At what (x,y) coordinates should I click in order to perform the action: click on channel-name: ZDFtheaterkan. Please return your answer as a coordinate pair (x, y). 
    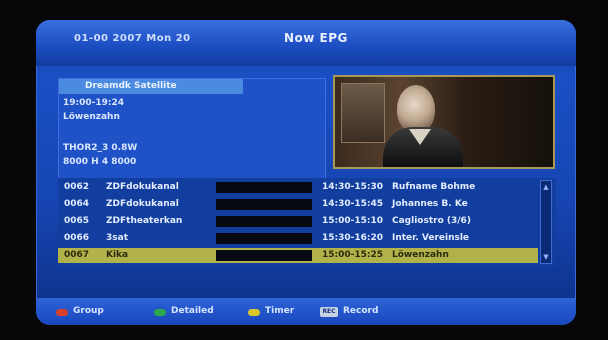
    Looking at the image, I should click on (144, 221).